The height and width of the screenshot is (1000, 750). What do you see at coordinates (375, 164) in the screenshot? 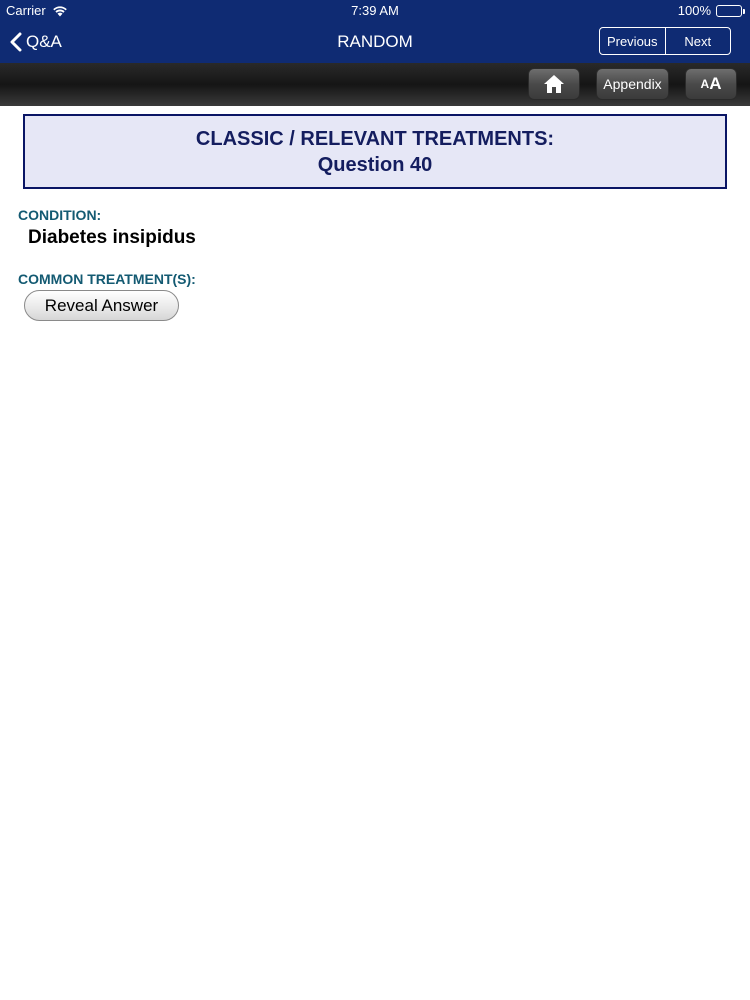
I see `question-number: Question 40` at bounding box center [375, 164].